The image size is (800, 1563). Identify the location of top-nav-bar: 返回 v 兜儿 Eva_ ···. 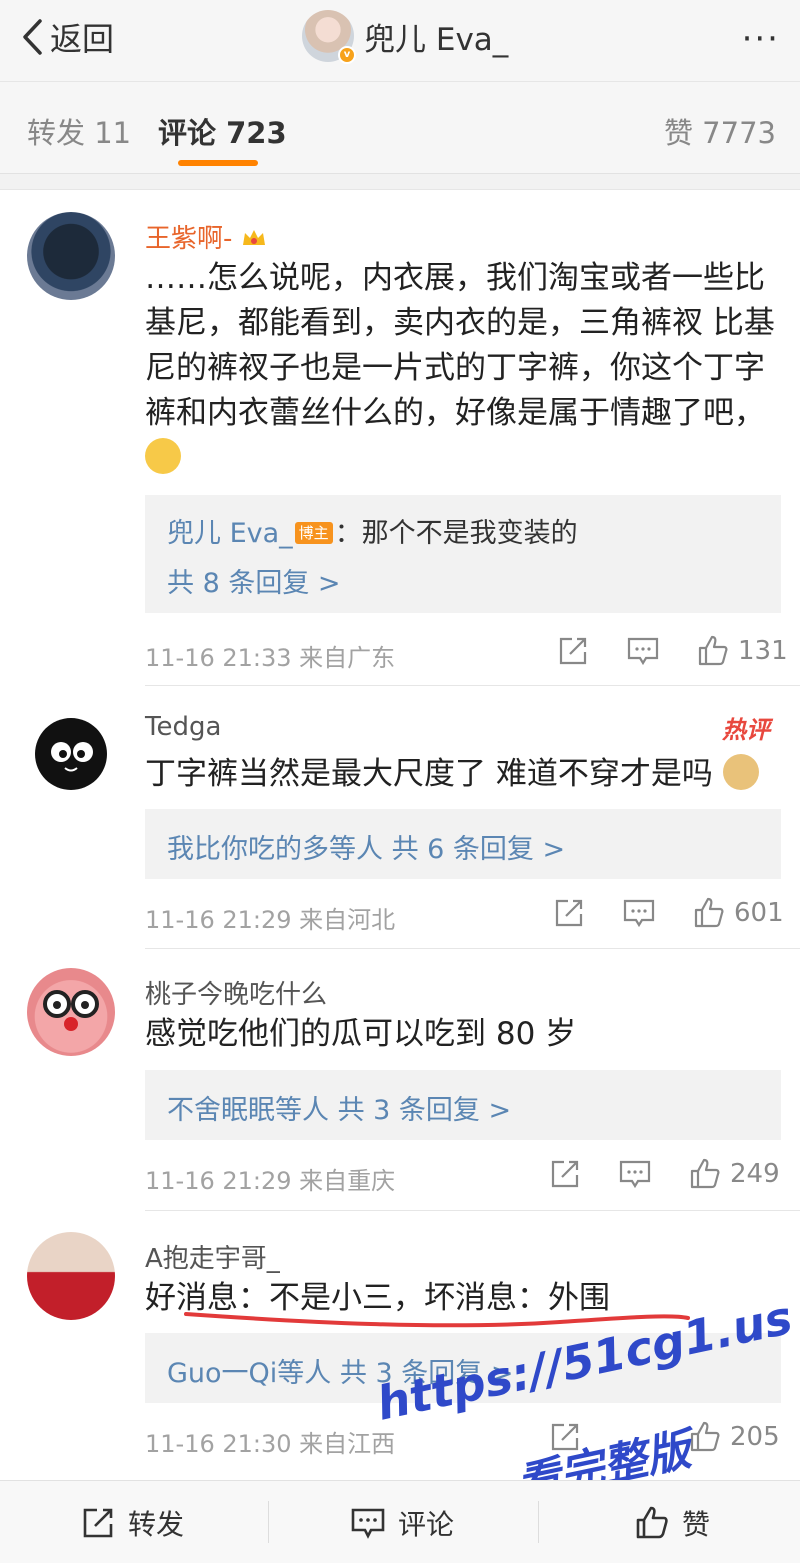
(400, 41).